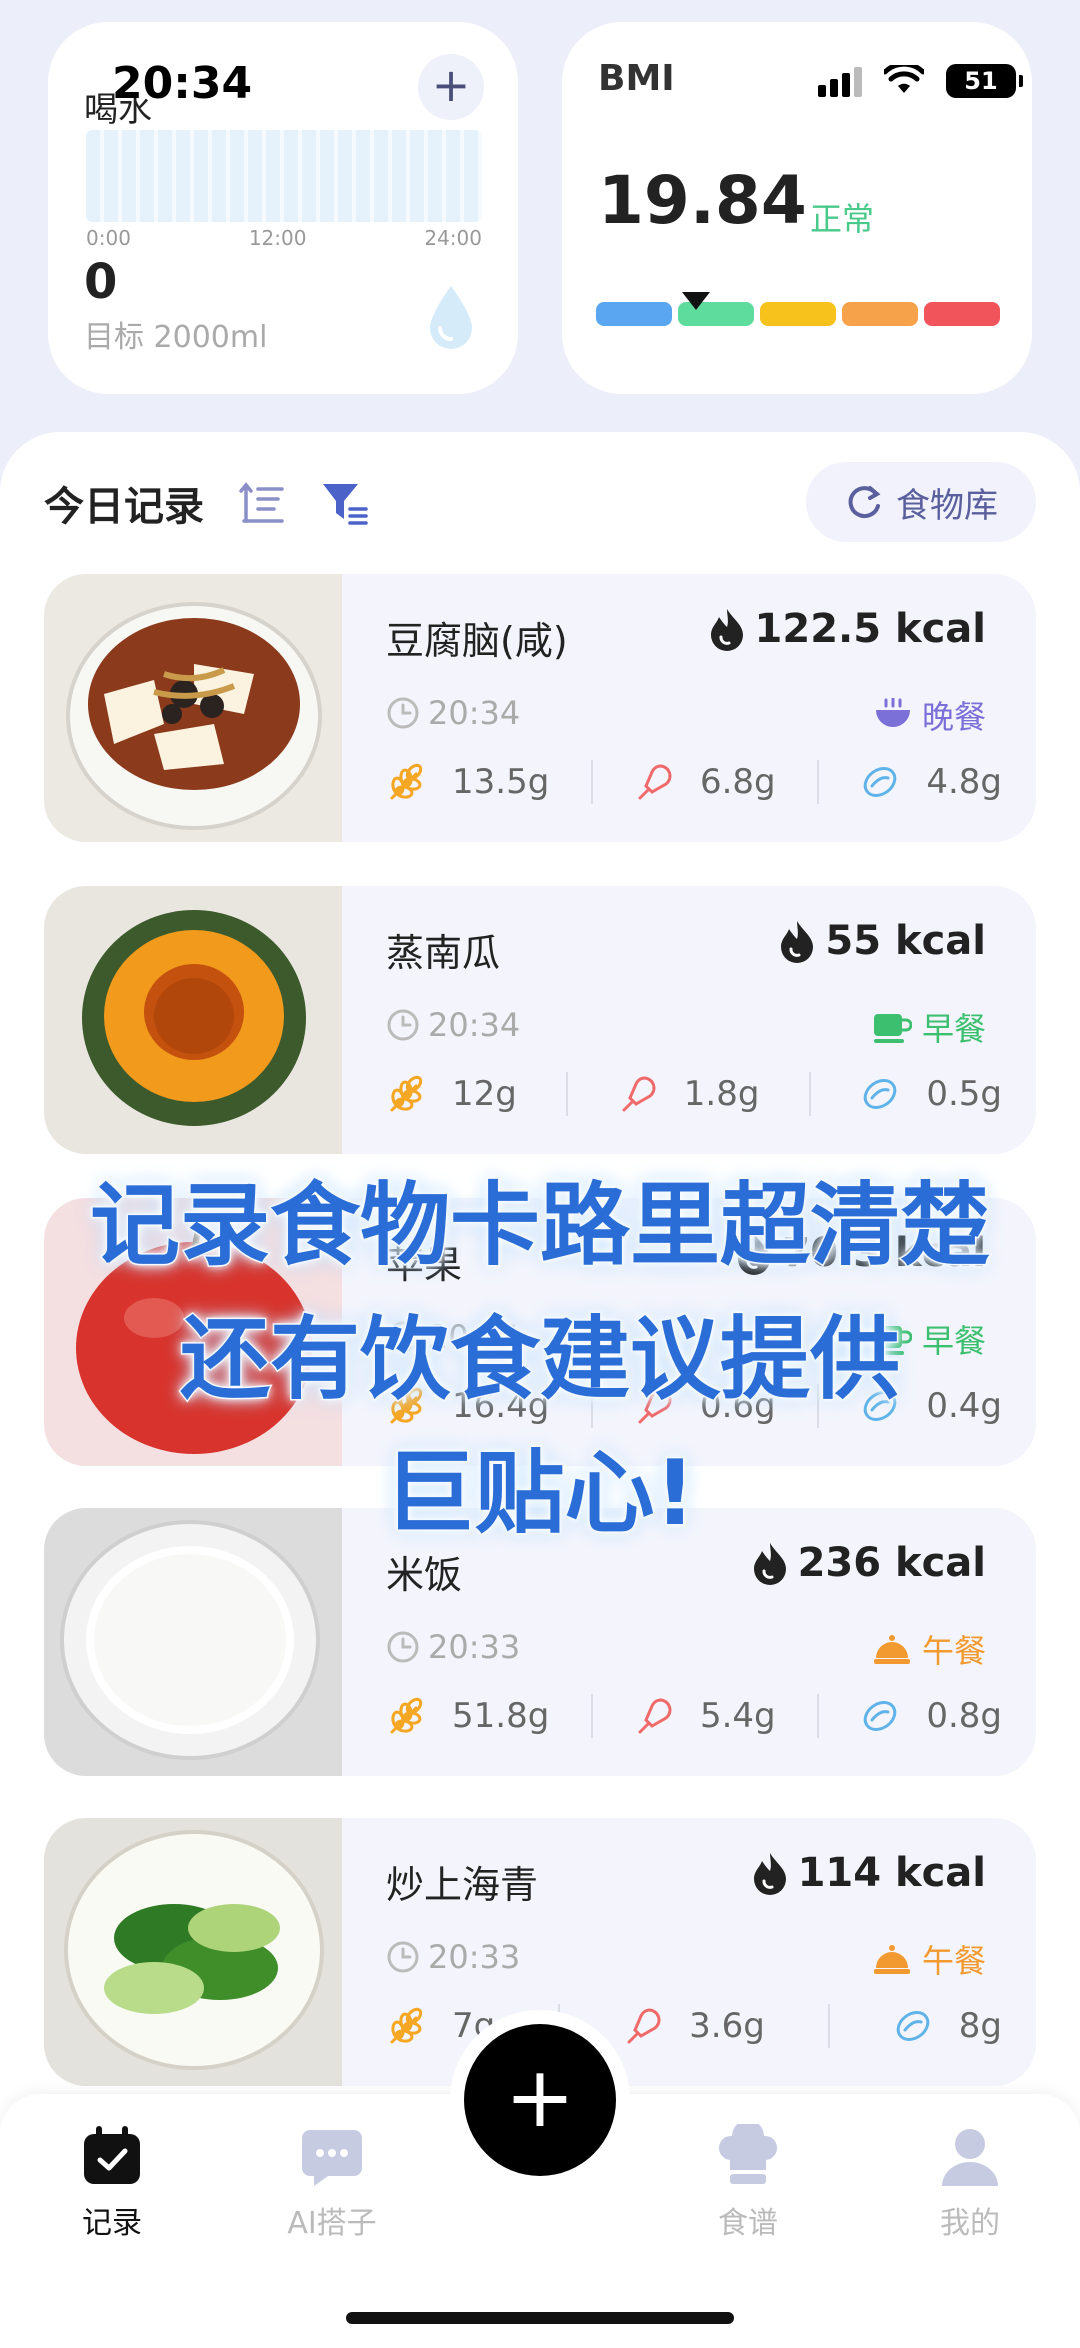  Describe the element at coordinates (540, 1494) in the screenshot. I see `caption-line-3: 巨贴心!` at that location.